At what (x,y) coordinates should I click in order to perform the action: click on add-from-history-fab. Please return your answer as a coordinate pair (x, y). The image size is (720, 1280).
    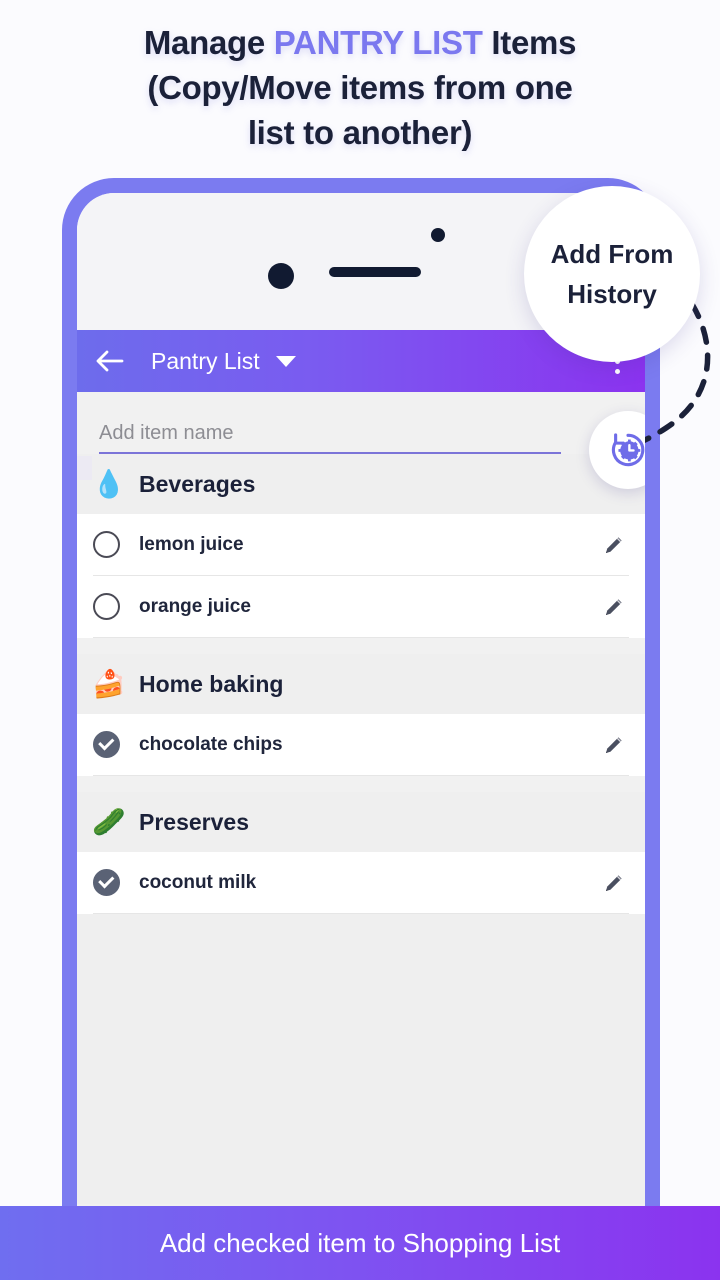
    Looking at the image, I should click on (617, 450).